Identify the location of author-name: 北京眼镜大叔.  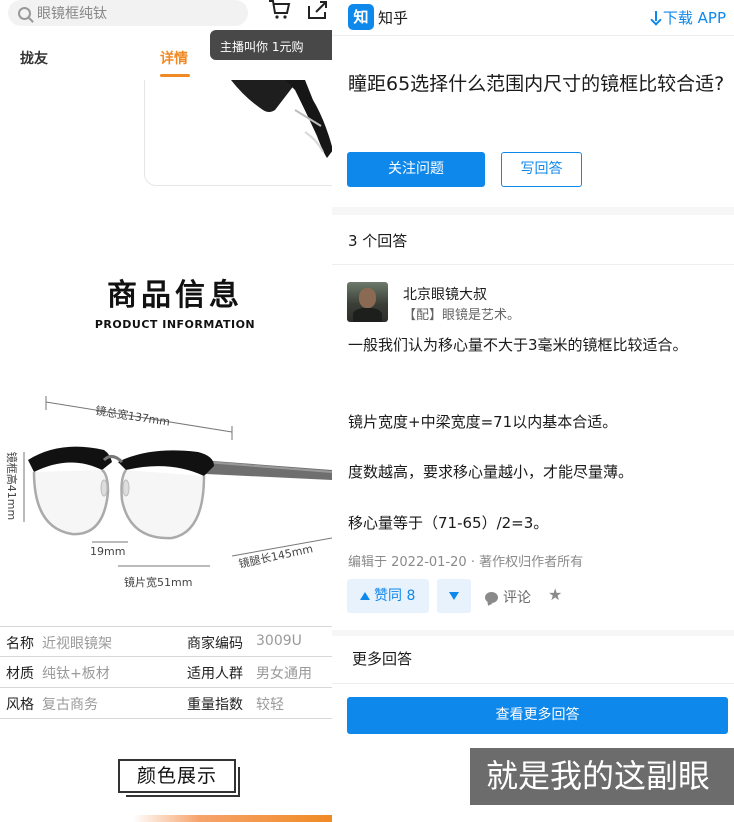
(445, 294).